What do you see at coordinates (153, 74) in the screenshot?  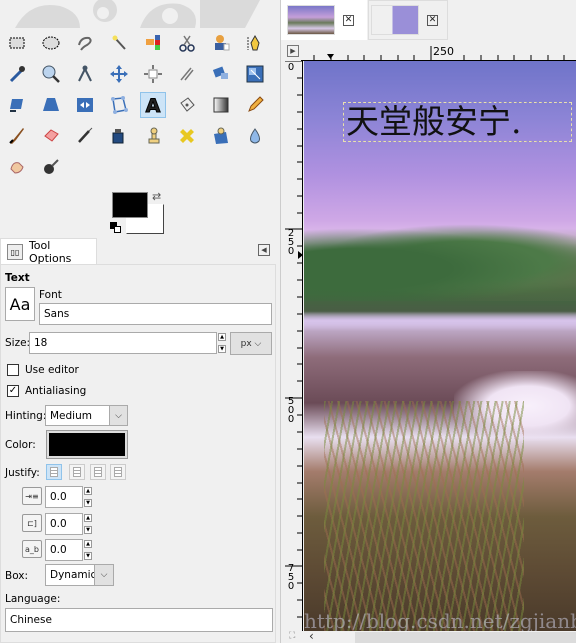 I see `tool-alignment` at bounding box center [153, 74].